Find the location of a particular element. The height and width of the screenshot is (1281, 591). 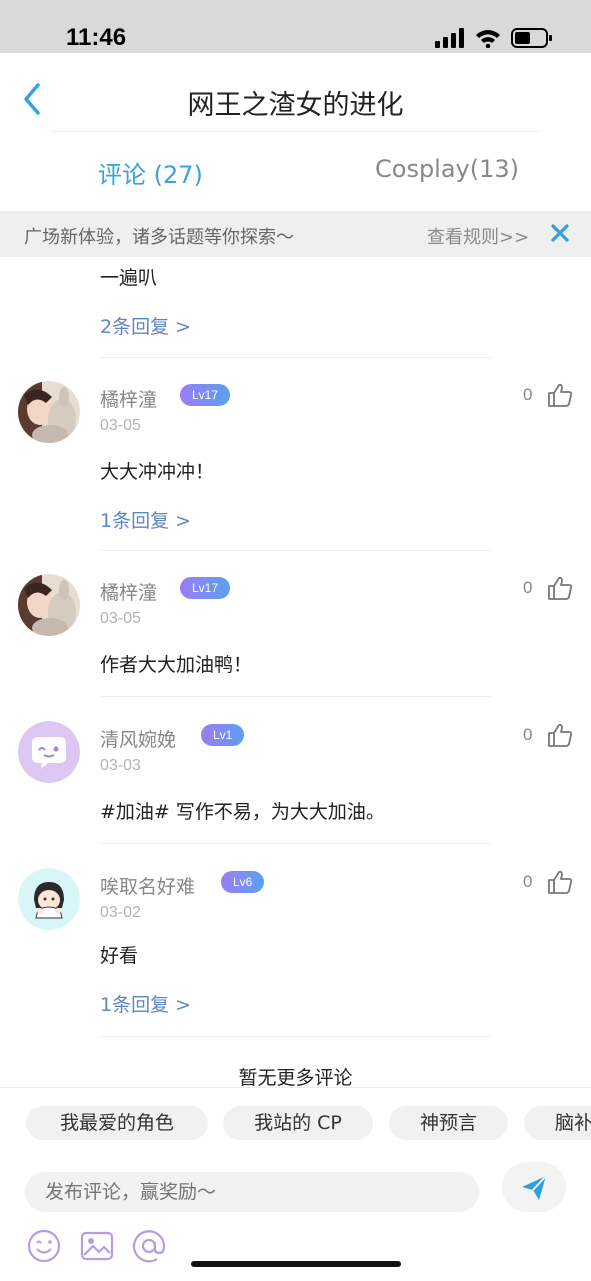

quick-tag: 神预言 is located at coordinates (448, 1123).